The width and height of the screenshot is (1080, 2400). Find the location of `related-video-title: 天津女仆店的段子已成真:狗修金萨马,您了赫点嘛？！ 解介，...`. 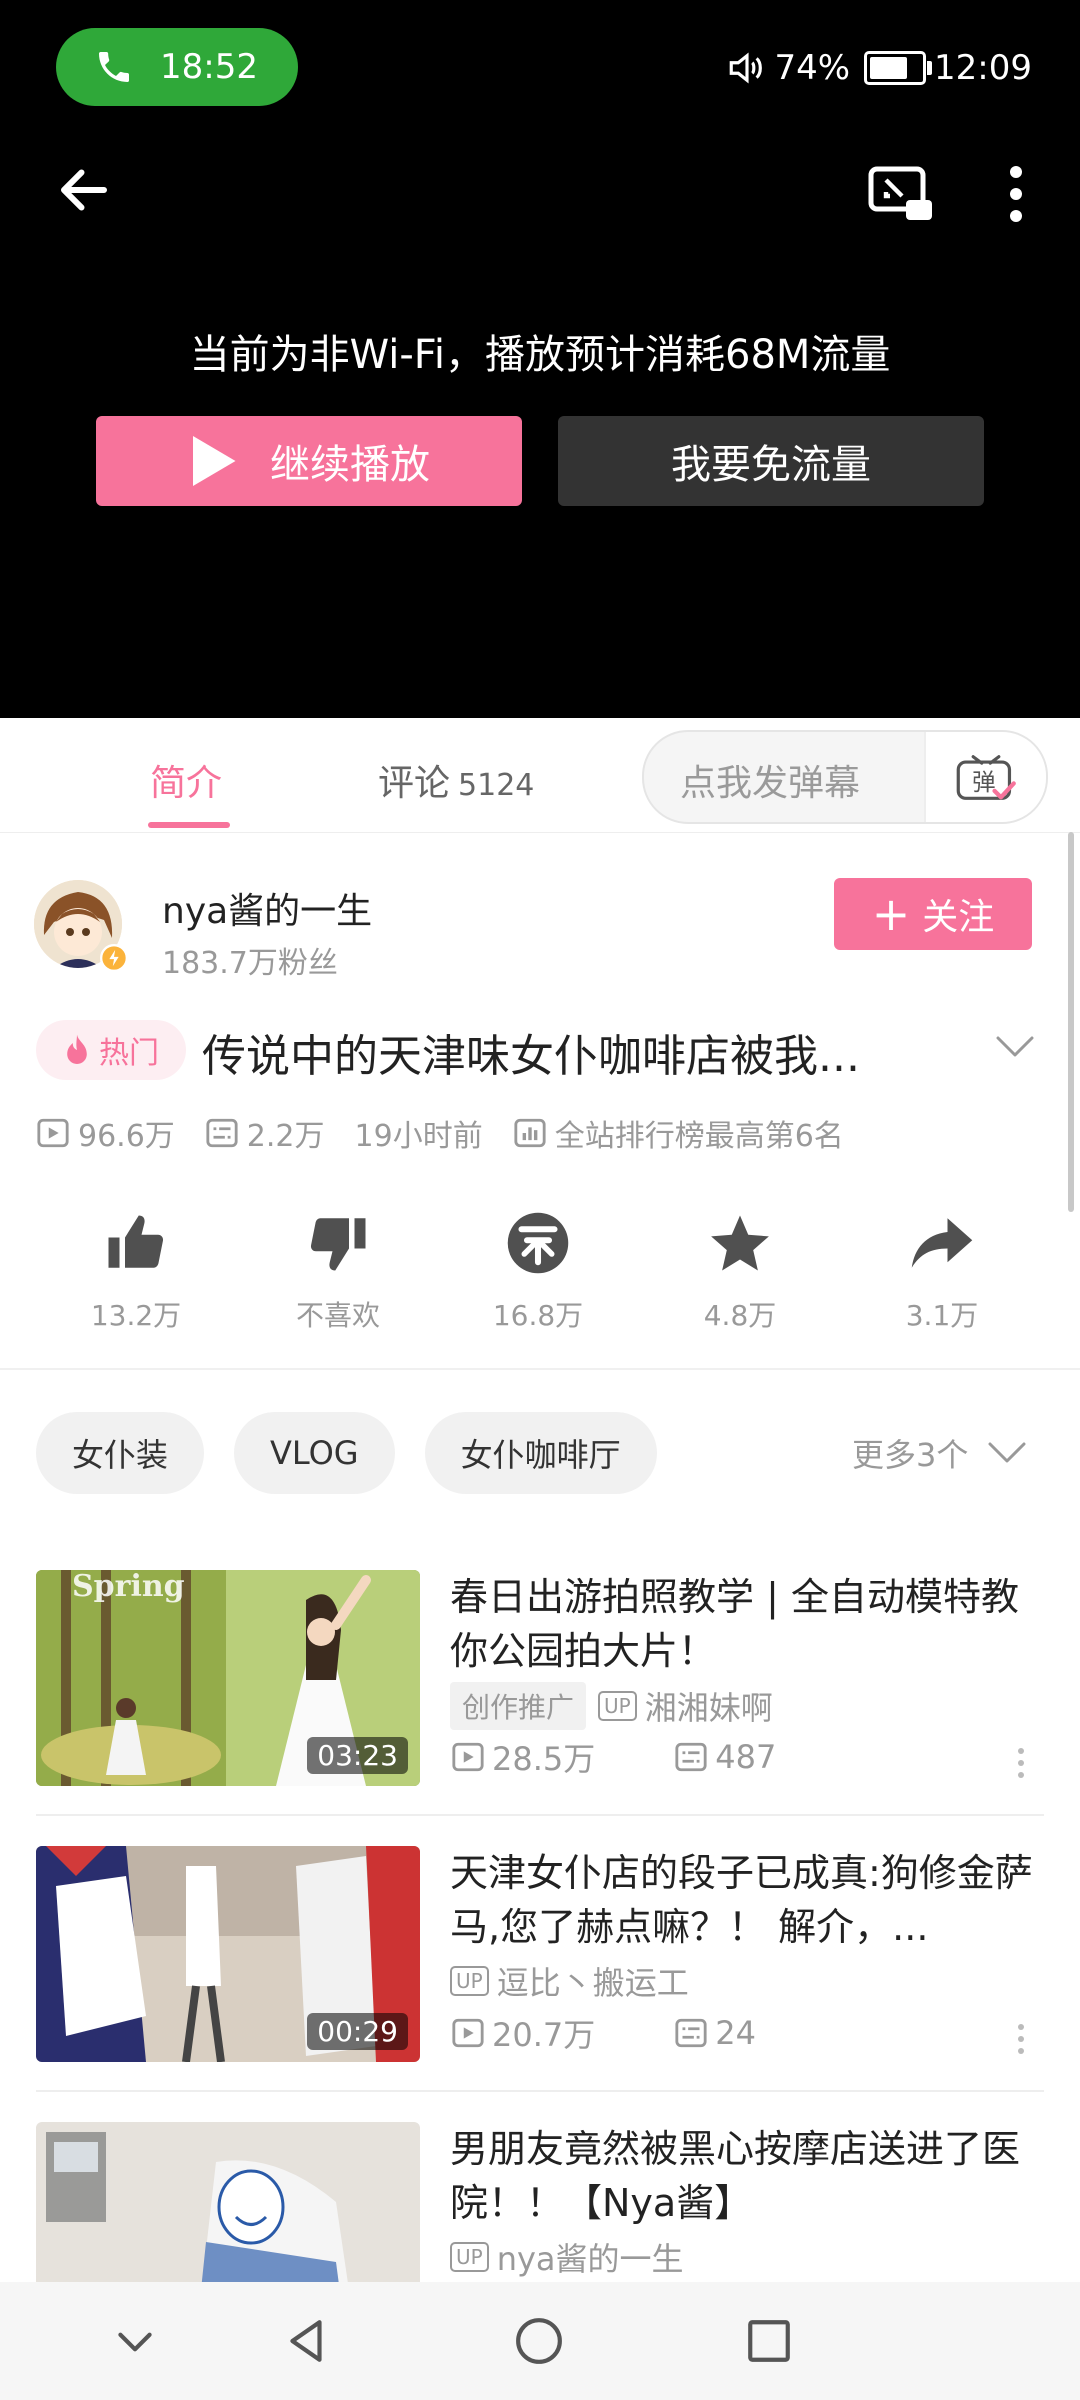

related-video-title: 天津女仆店的段子已成真:狗修金萨马,您了赫点嘛？！ 解介，... is located at coordinates (745, 1900).